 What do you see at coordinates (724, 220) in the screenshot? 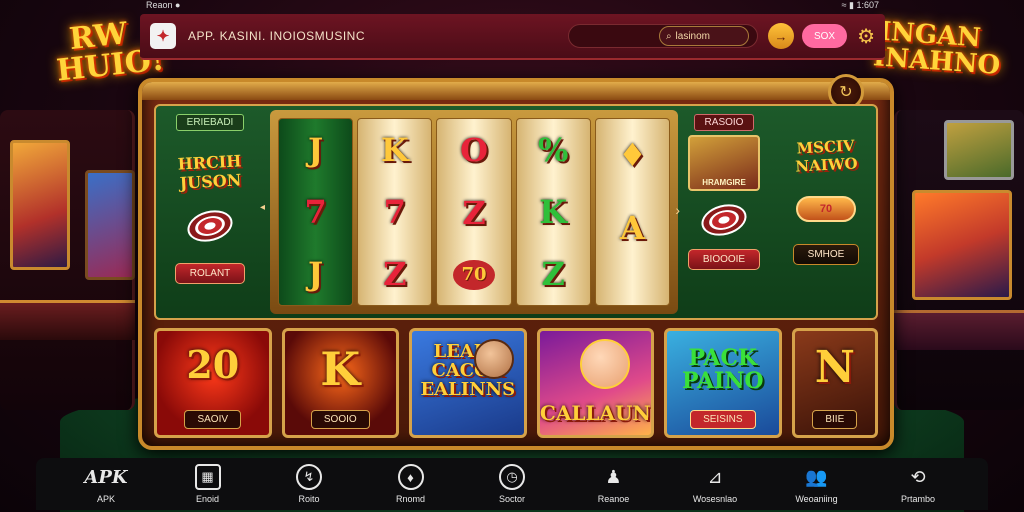
I see `poker-chips-icon` at bounding box center [724, 220].